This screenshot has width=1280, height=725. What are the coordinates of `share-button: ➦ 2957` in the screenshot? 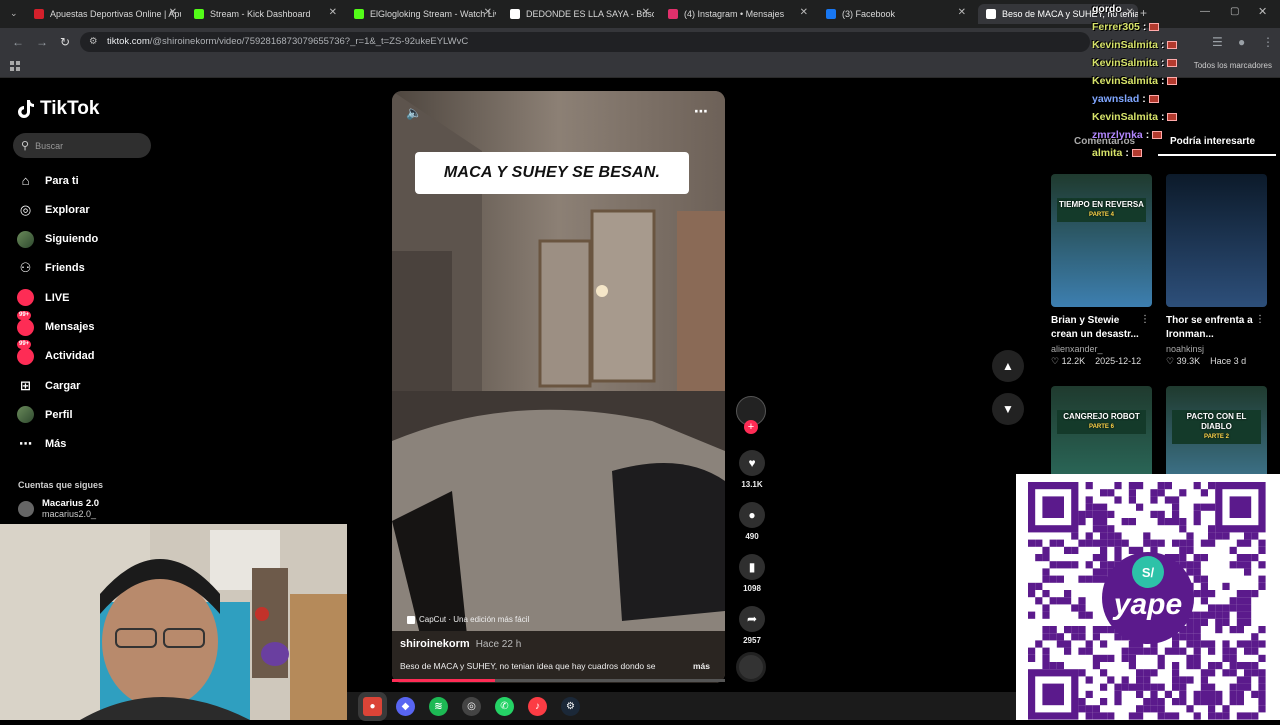 It's located at (752, 625).